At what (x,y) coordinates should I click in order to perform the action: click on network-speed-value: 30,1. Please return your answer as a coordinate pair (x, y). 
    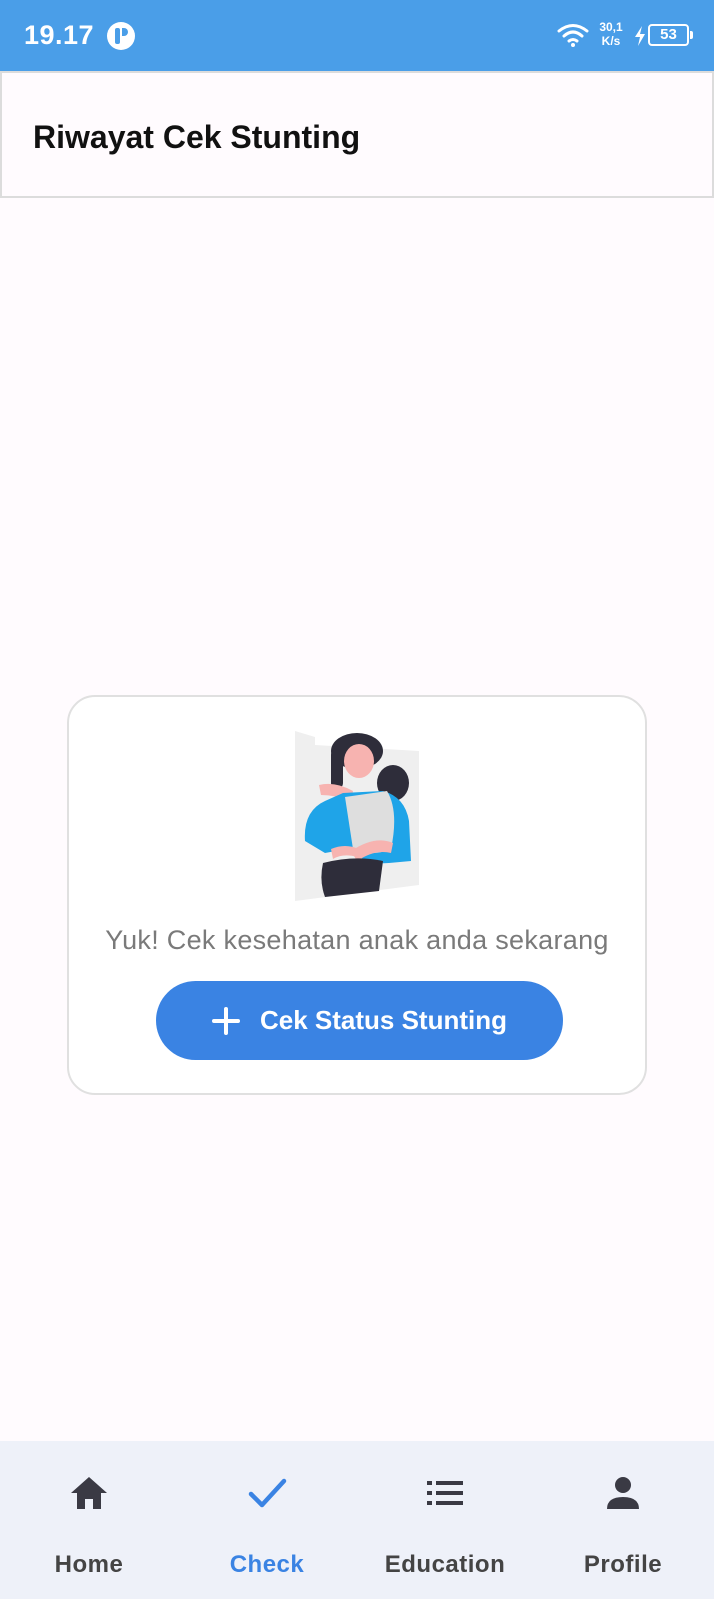
    Looking at the image, I should click on (611, 27).